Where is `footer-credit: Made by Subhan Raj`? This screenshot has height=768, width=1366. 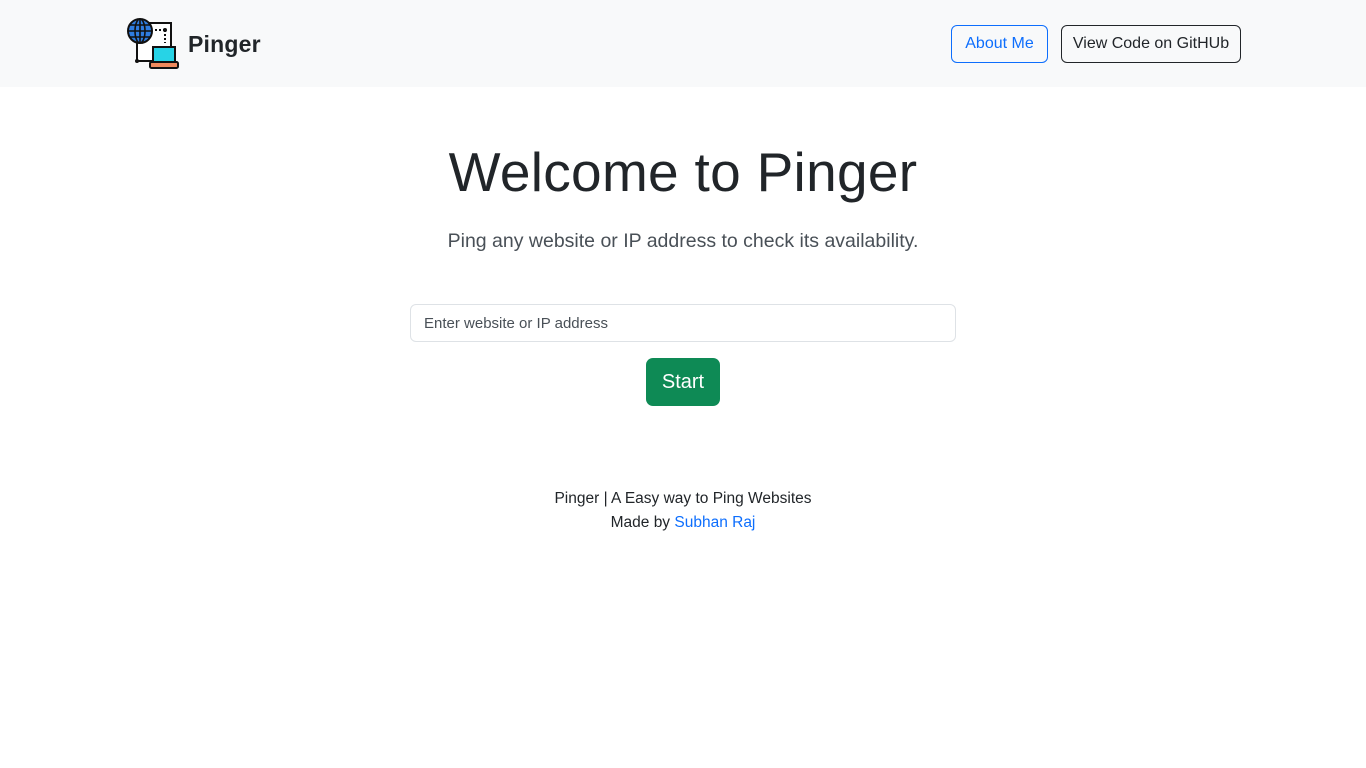 footer-credit: Made by Subhan Raj is located at coordinates (683, 523).